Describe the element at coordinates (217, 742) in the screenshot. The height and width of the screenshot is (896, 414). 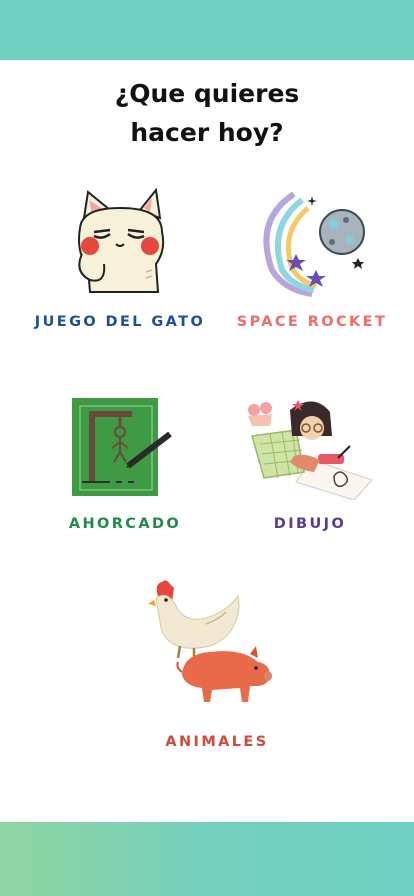
I see `activity-label: ANIMALES` at that location.